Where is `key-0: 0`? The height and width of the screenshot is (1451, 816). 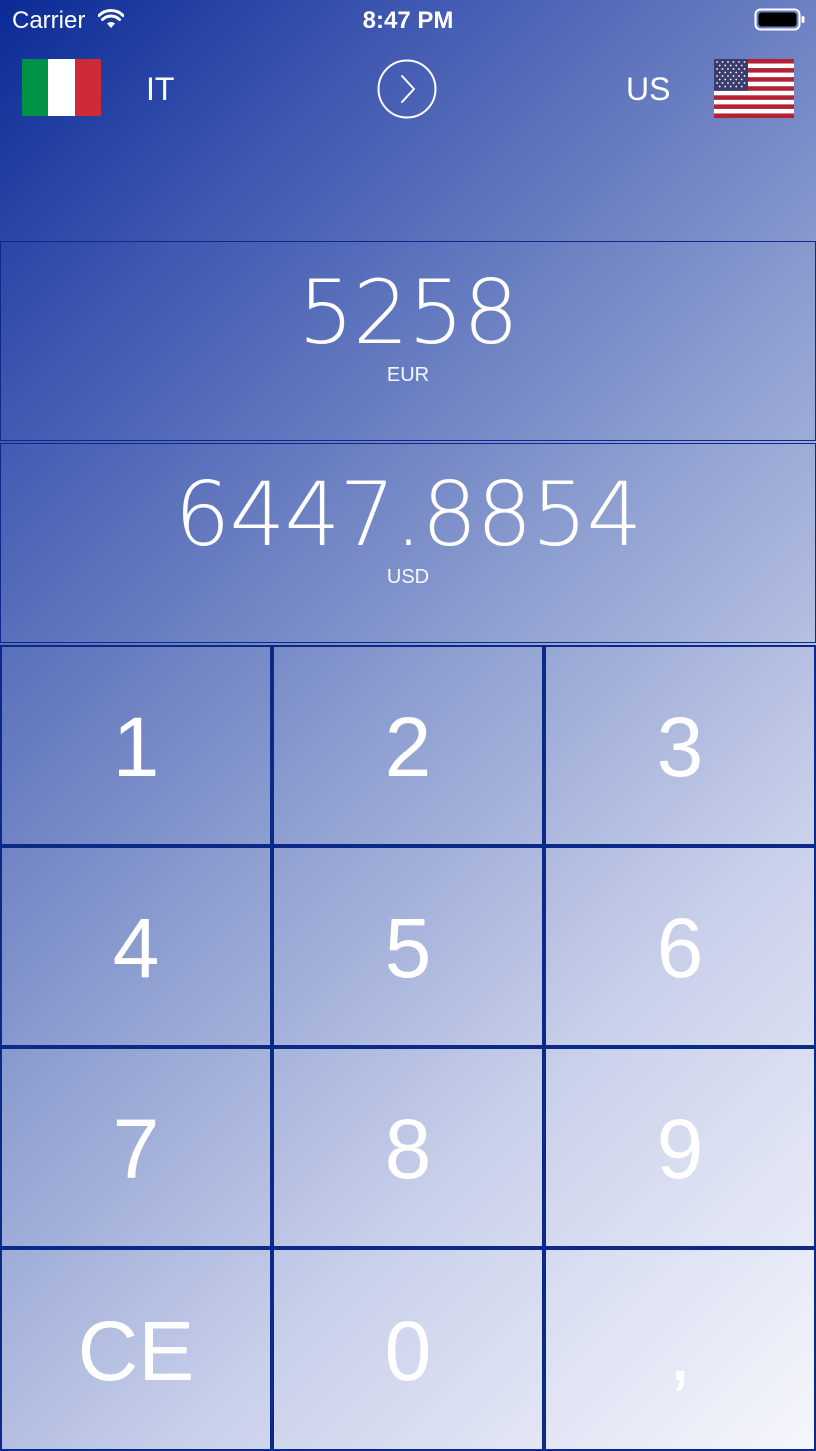
key-0: 0 is located at coordinates (408, 1349).